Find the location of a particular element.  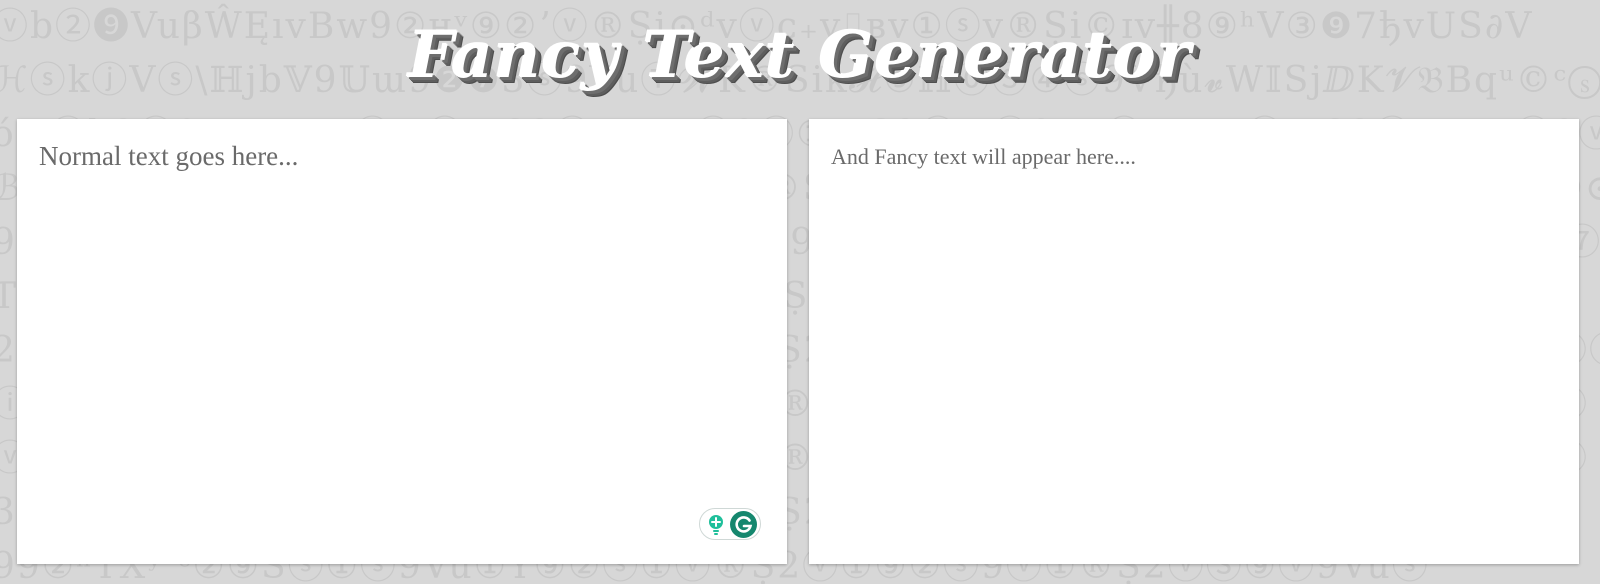

grammarly-g-glyph is located at coordinates (744, 524).